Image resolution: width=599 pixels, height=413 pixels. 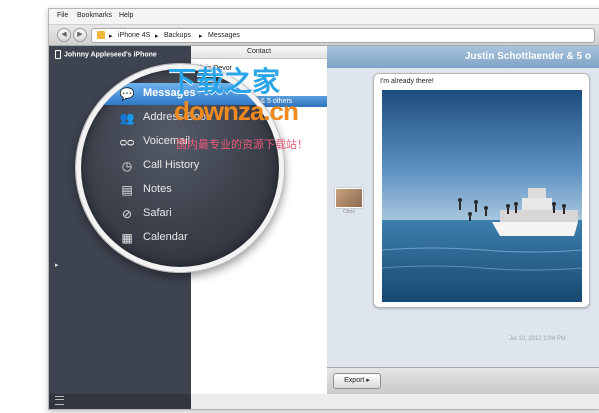 What do you see at coordinates (343, 35) in the screenshot?
I see `path-bar: ▸ iPhone 4S ▸ Backups ▸ Messages` at bounding box center [343, 35].